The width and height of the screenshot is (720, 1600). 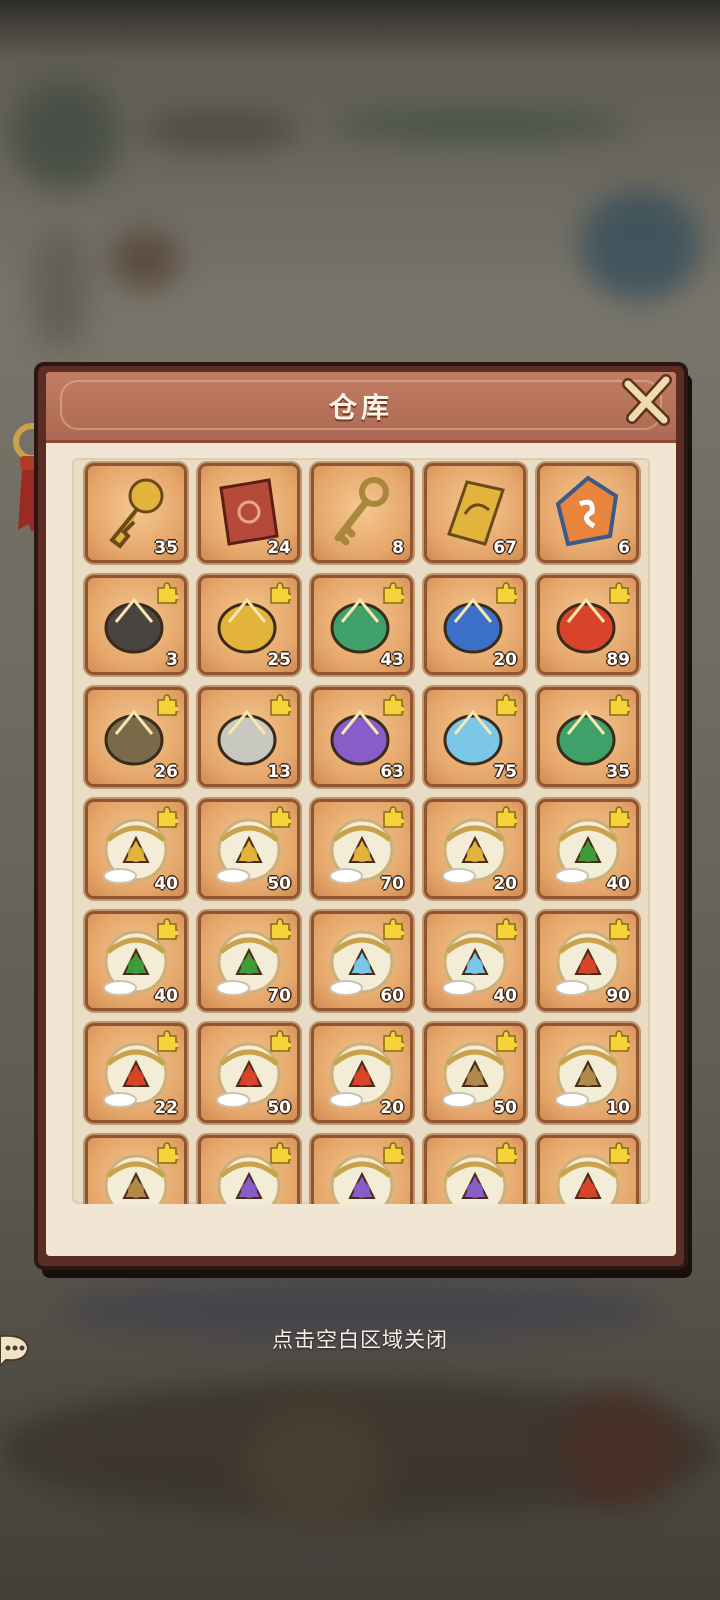 I want to click on item-slot: 22, so click(x=136, y=1073).